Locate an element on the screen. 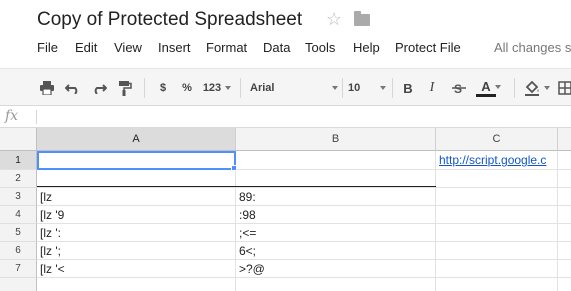 This screenshot has width=571, height=291. row-header-6: 6 is located at coordinates (18, 251).